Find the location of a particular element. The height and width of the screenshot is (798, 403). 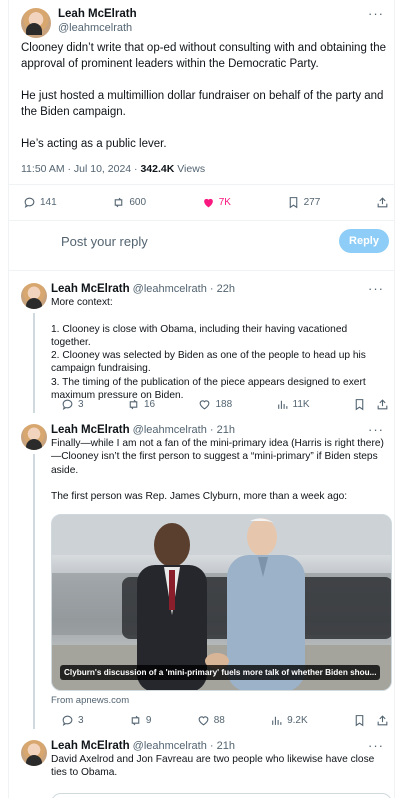

like-button: 88 is located at coordinates (211, 720).